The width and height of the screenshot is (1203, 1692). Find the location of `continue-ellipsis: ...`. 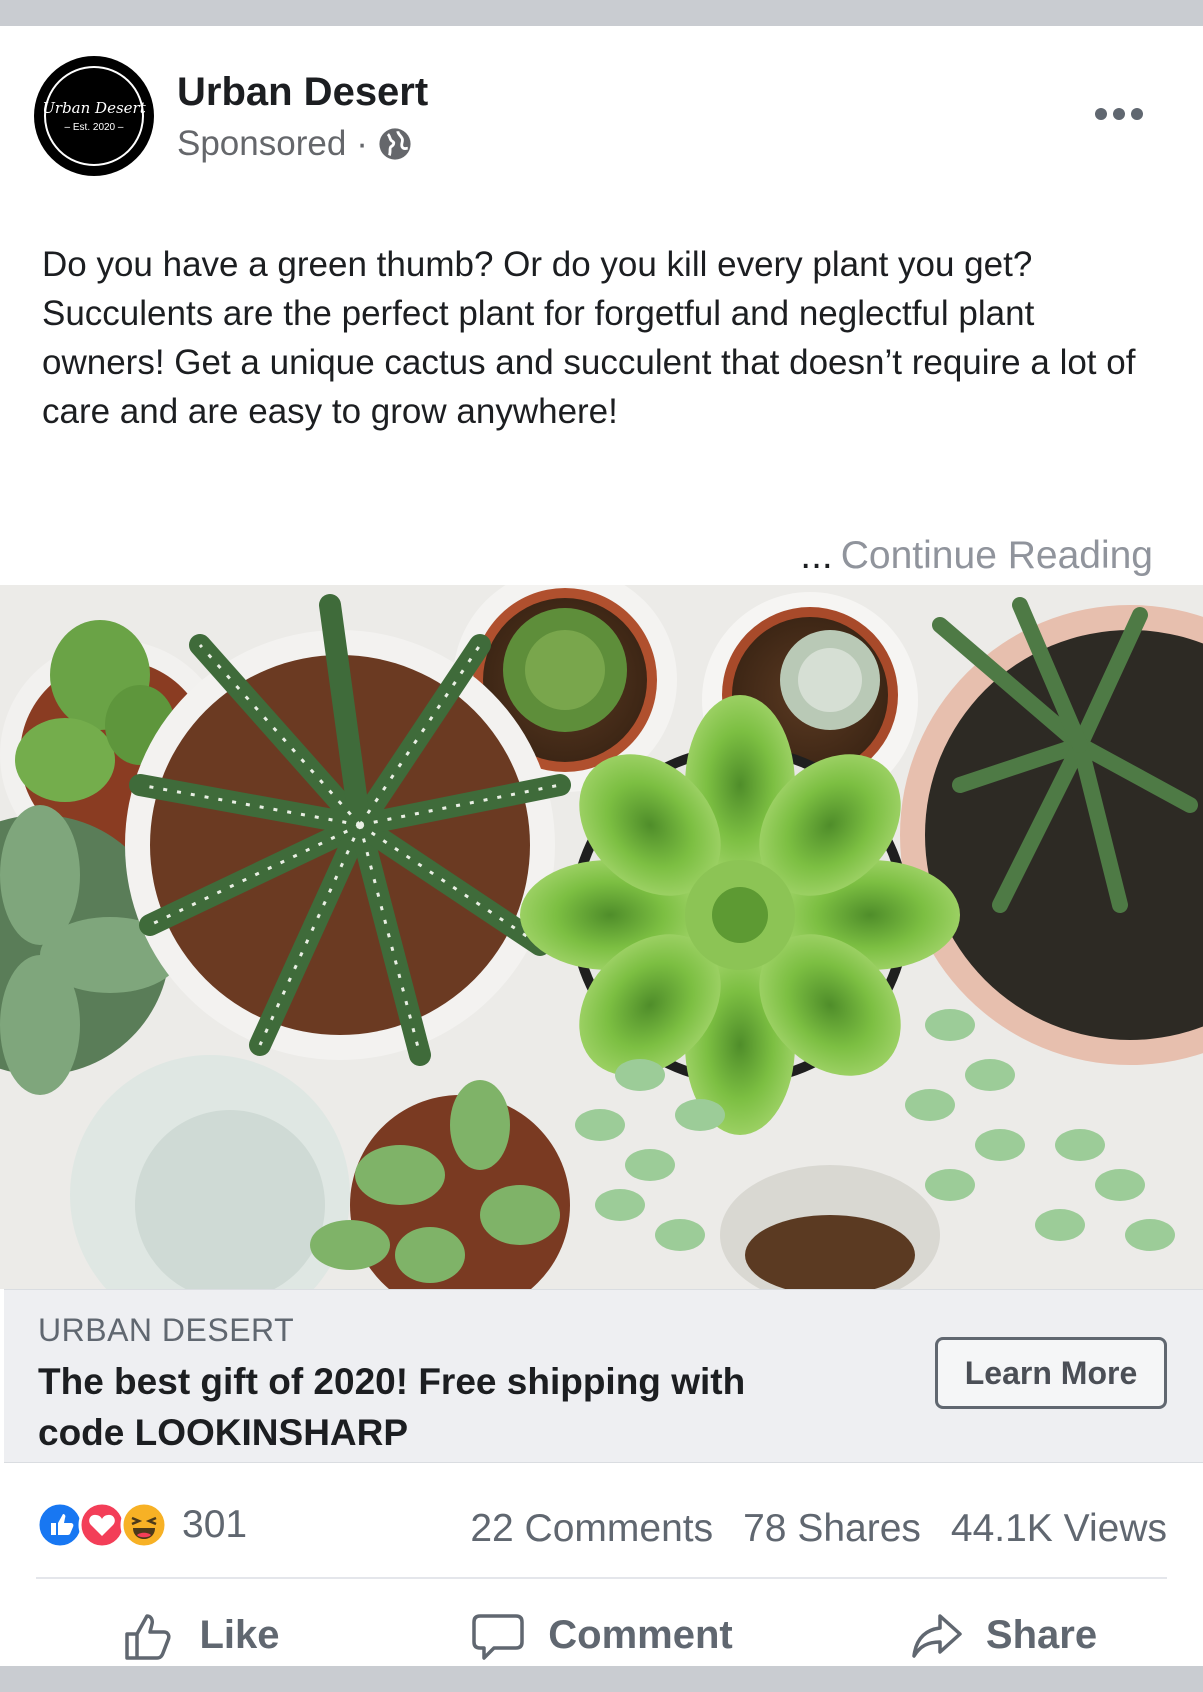

continue-ellipsis: ... is located at coordinates (816, 555).